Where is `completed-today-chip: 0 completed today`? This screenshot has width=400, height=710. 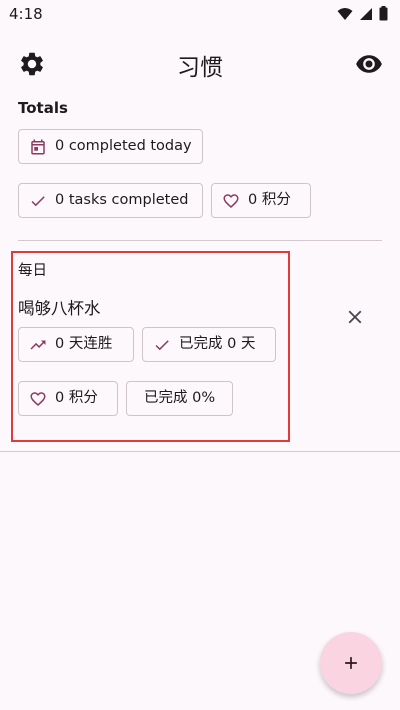
completed-today-chip: 0 completed today is located at coordinates (110, 146).